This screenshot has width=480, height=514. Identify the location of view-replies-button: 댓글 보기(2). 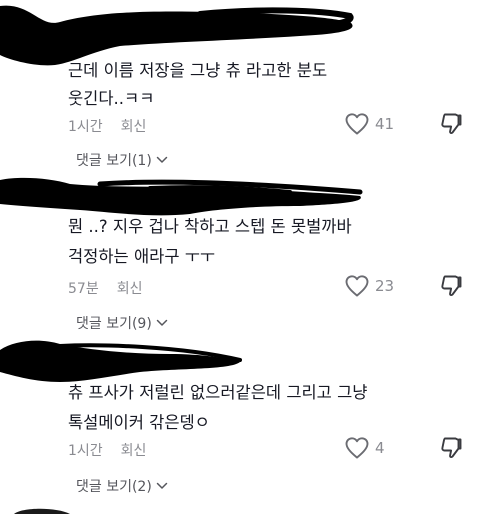
(122, 486).